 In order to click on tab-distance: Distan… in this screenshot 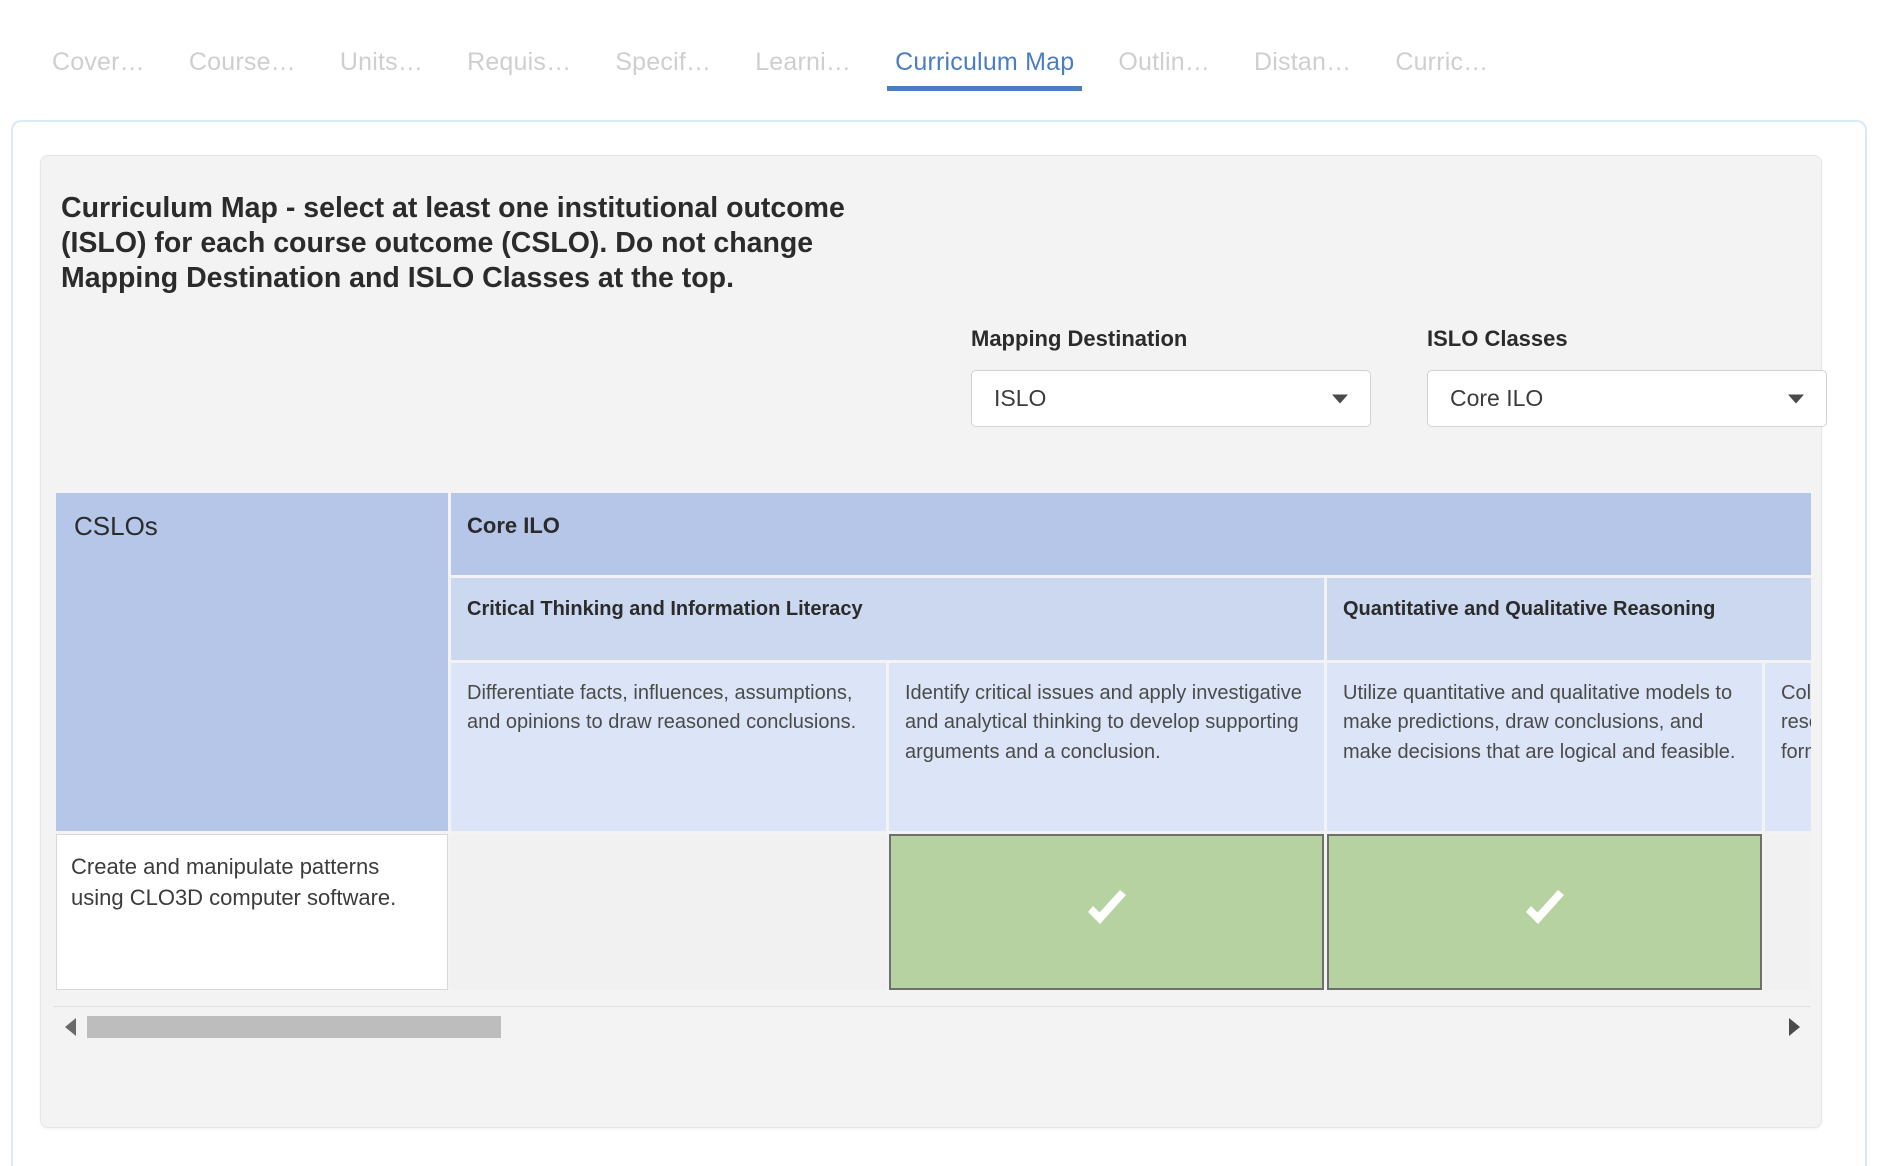, I will do `click(1302, 38)`.